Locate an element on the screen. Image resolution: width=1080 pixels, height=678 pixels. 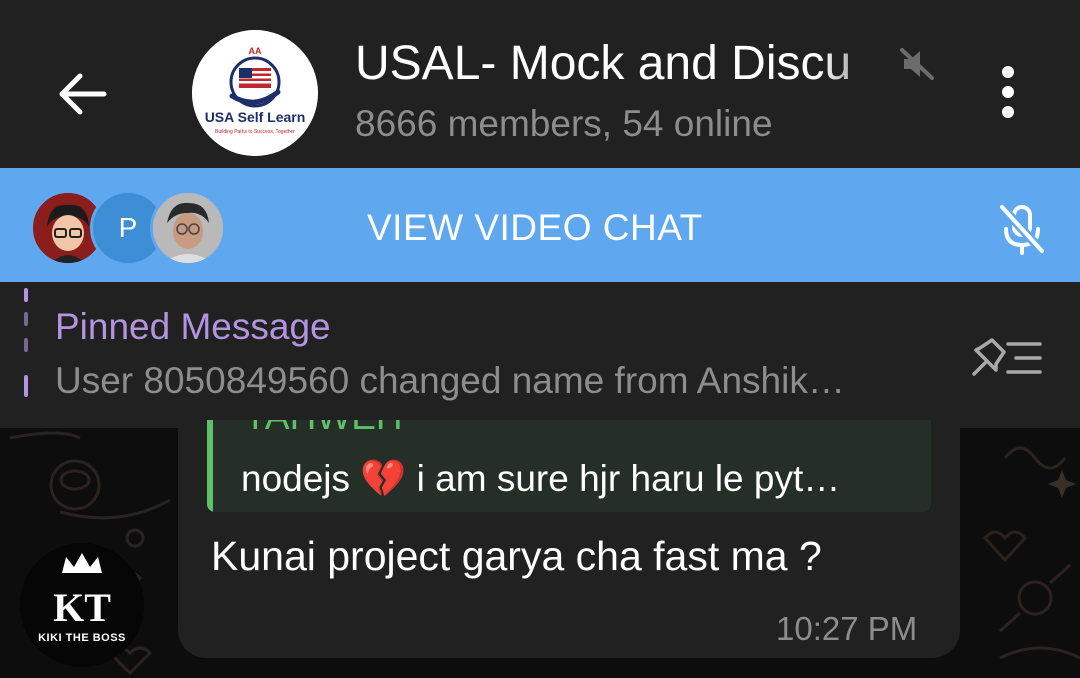
sender-avatar-caption: KIKI THE BOSS is located at coordinates (82, 638).